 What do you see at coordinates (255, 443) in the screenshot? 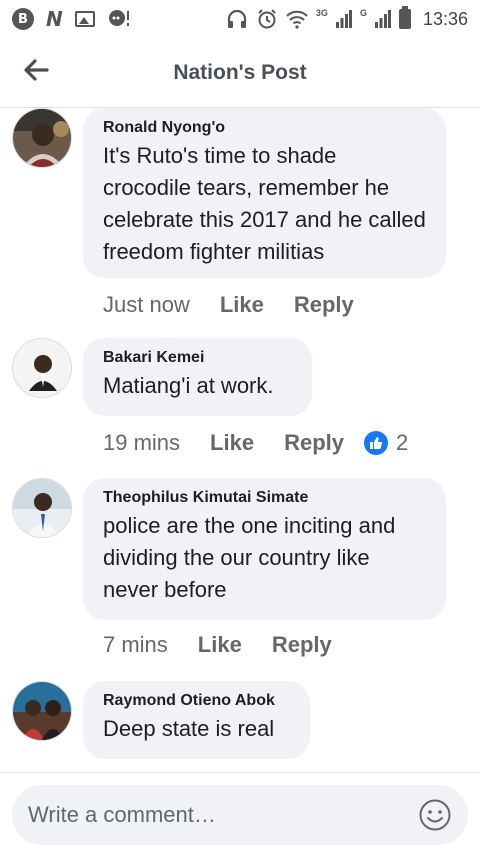
I see `comment-actions: 19 mins Like Reply 2` at bounding box center [255, 443].